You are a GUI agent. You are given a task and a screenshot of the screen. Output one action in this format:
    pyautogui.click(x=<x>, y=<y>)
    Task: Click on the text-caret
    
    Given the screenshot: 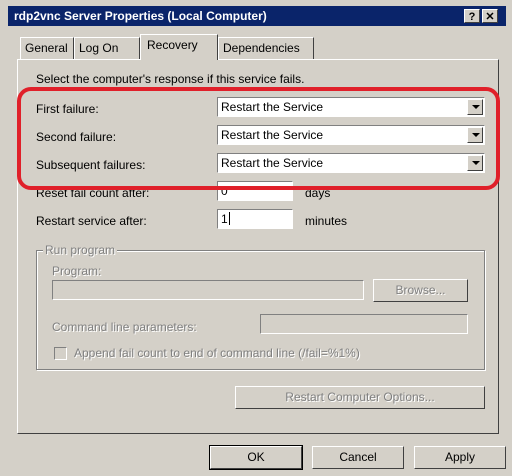 What is the action you would take?
    pyautogui.click(x=229, y=218)
    